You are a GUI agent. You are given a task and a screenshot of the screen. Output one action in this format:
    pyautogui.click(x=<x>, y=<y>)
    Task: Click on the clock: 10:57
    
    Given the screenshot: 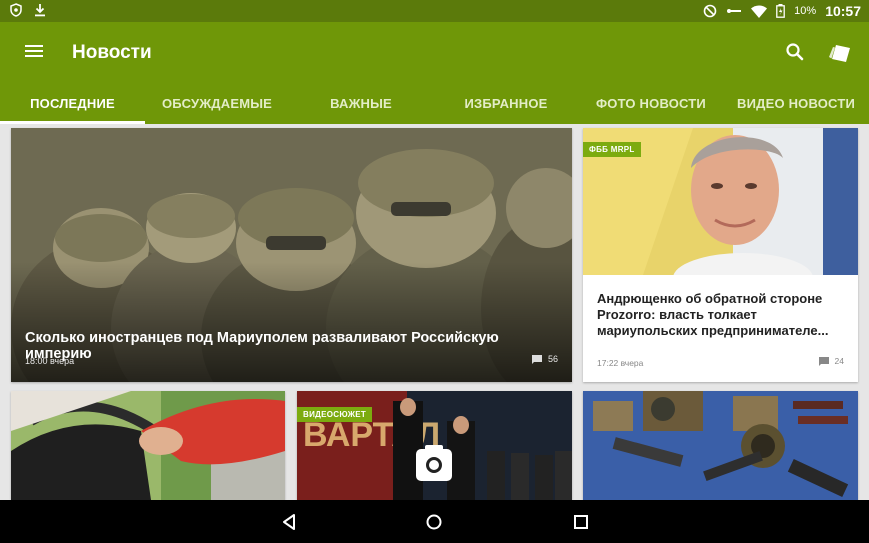 What is the action you would take?
    pyautogui.click(x=843, y=11)
    